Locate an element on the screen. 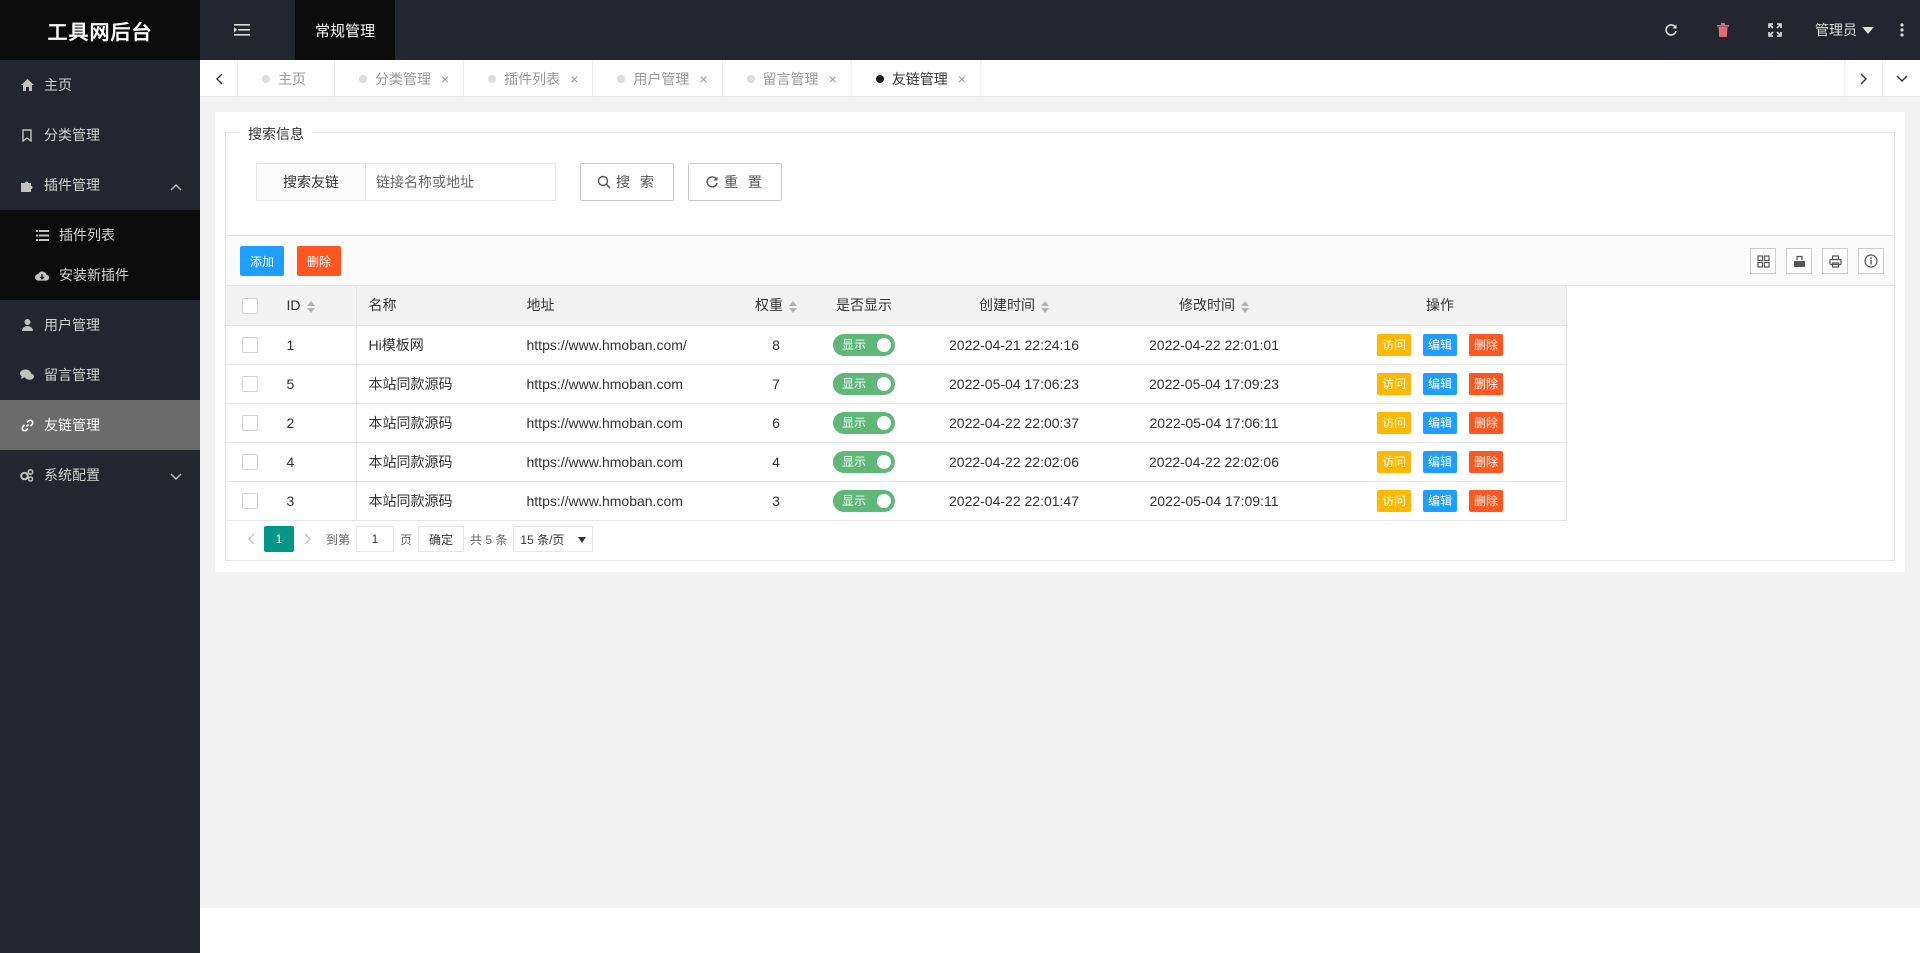 The image size is (1920, 953). tab-categories: 分类管理 × is located at coordinates (400, 78).